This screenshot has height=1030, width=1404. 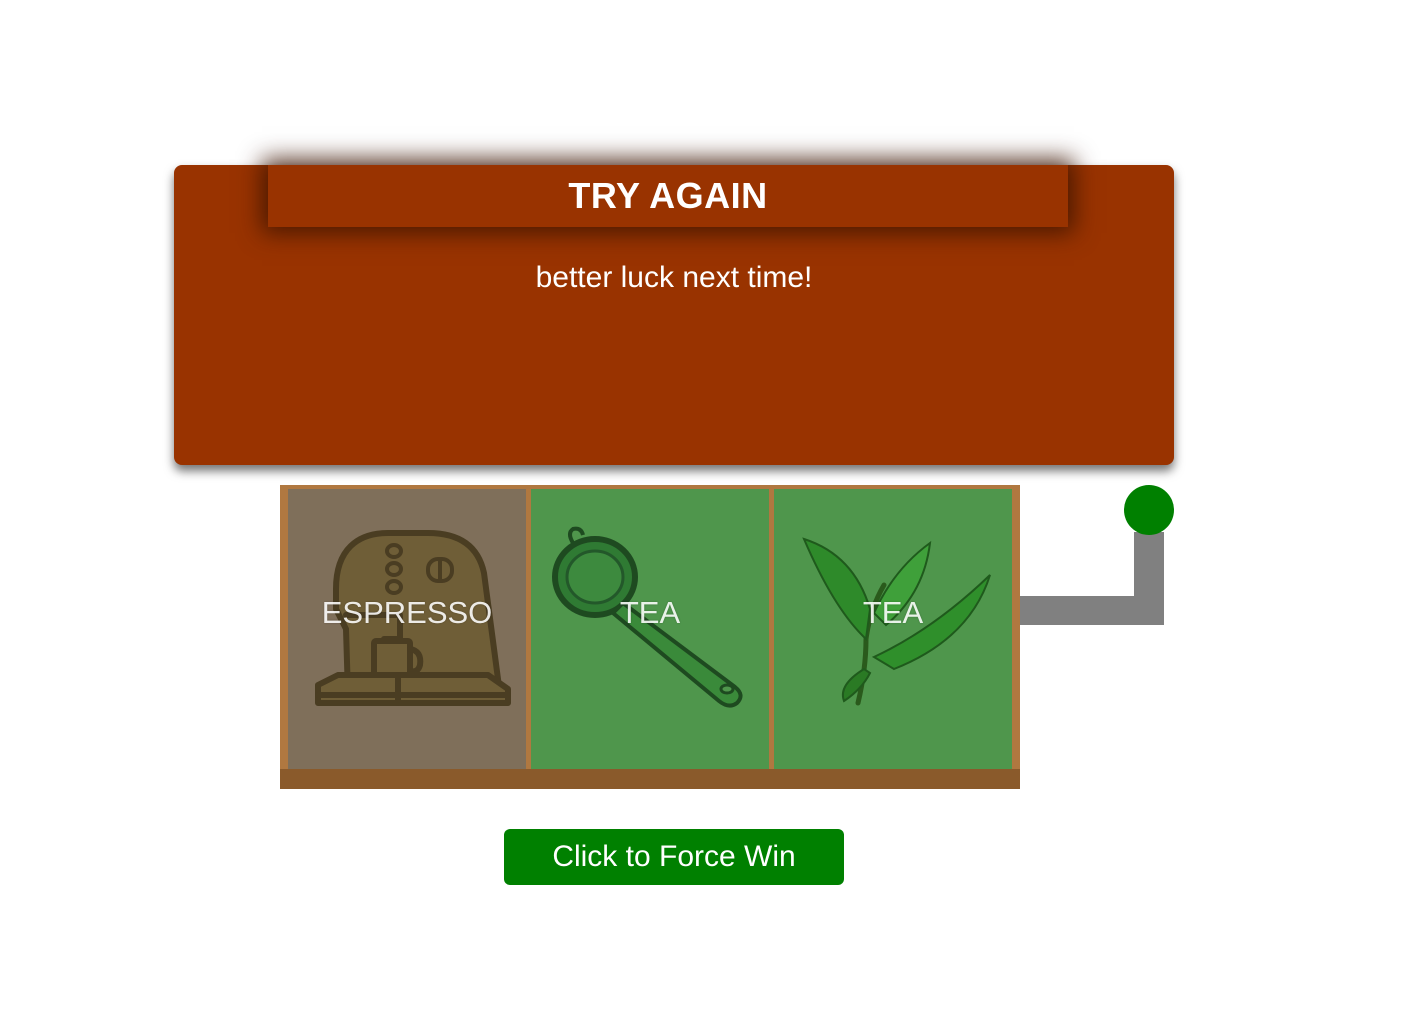 What do you see at coordinates (1149, 578) in the screenshot?
I see `lever-arm-vertical` at bounding box center [1149, 578].